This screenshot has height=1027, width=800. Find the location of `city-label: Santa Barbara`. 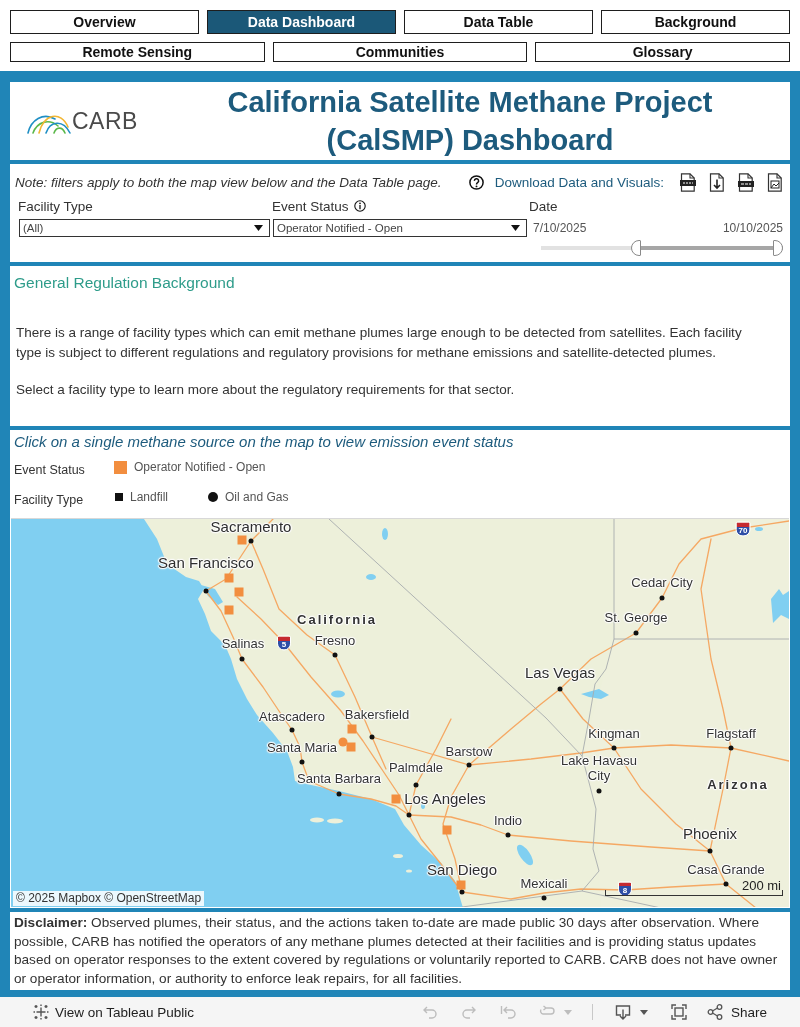

city-label: Santa Barbara is located at coordinates (339, 779).